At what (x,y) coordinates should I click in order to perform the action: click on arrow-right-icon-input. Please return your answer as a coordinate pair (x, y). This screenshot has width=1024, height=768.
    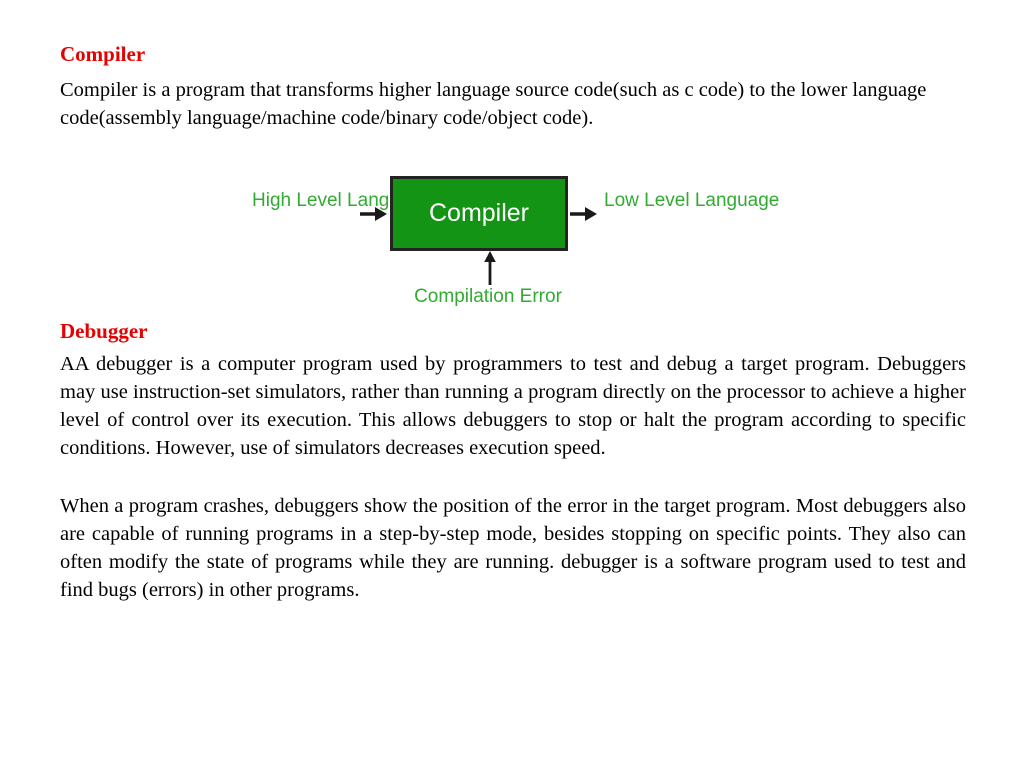
    Looking at the image, I should click on (374, 214).